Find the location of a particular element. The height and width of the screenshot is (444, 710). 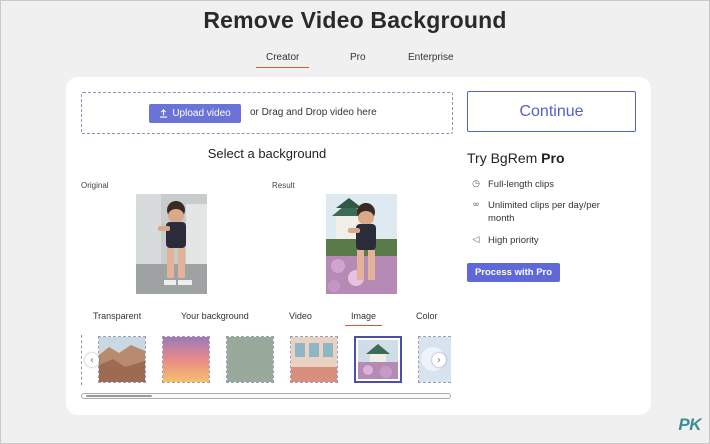

feature-item: ◷ Full-length clips is located at coordinates (512, 184).